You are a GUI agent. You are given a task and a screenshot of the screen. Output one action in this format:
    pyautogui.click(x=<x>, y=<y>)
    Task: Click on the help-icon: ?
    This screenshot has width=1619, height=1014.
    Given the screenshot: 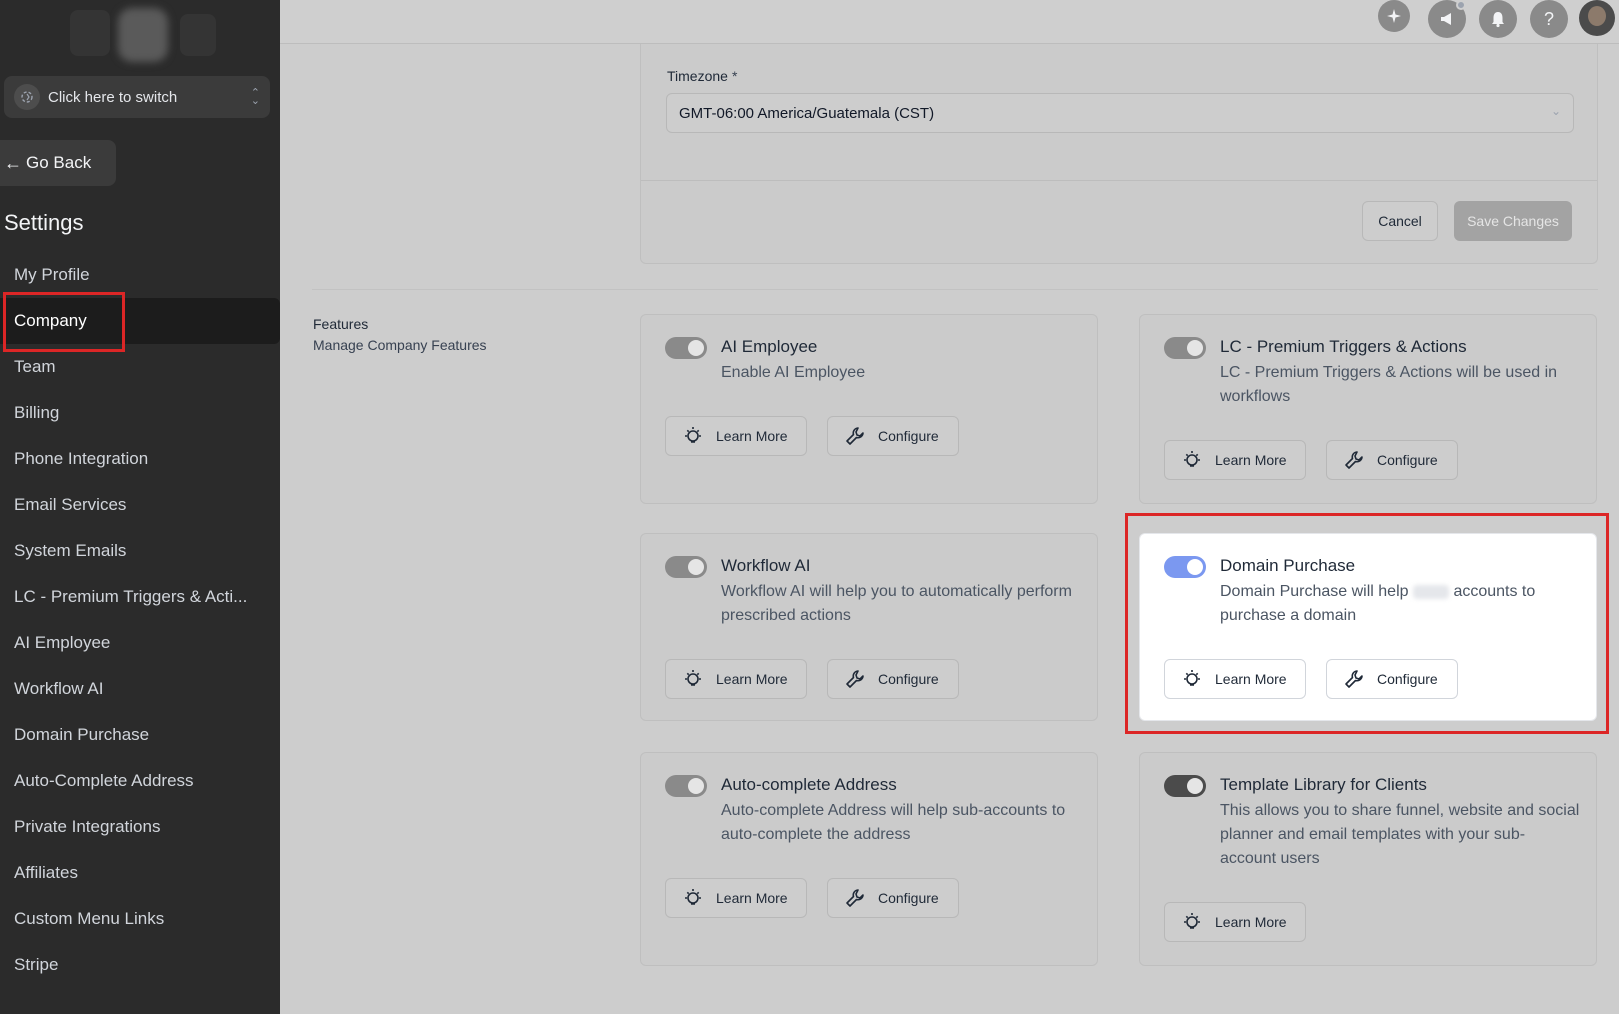 What is the action you would take?
    pyautogui.click(x=1549, y=19)
    